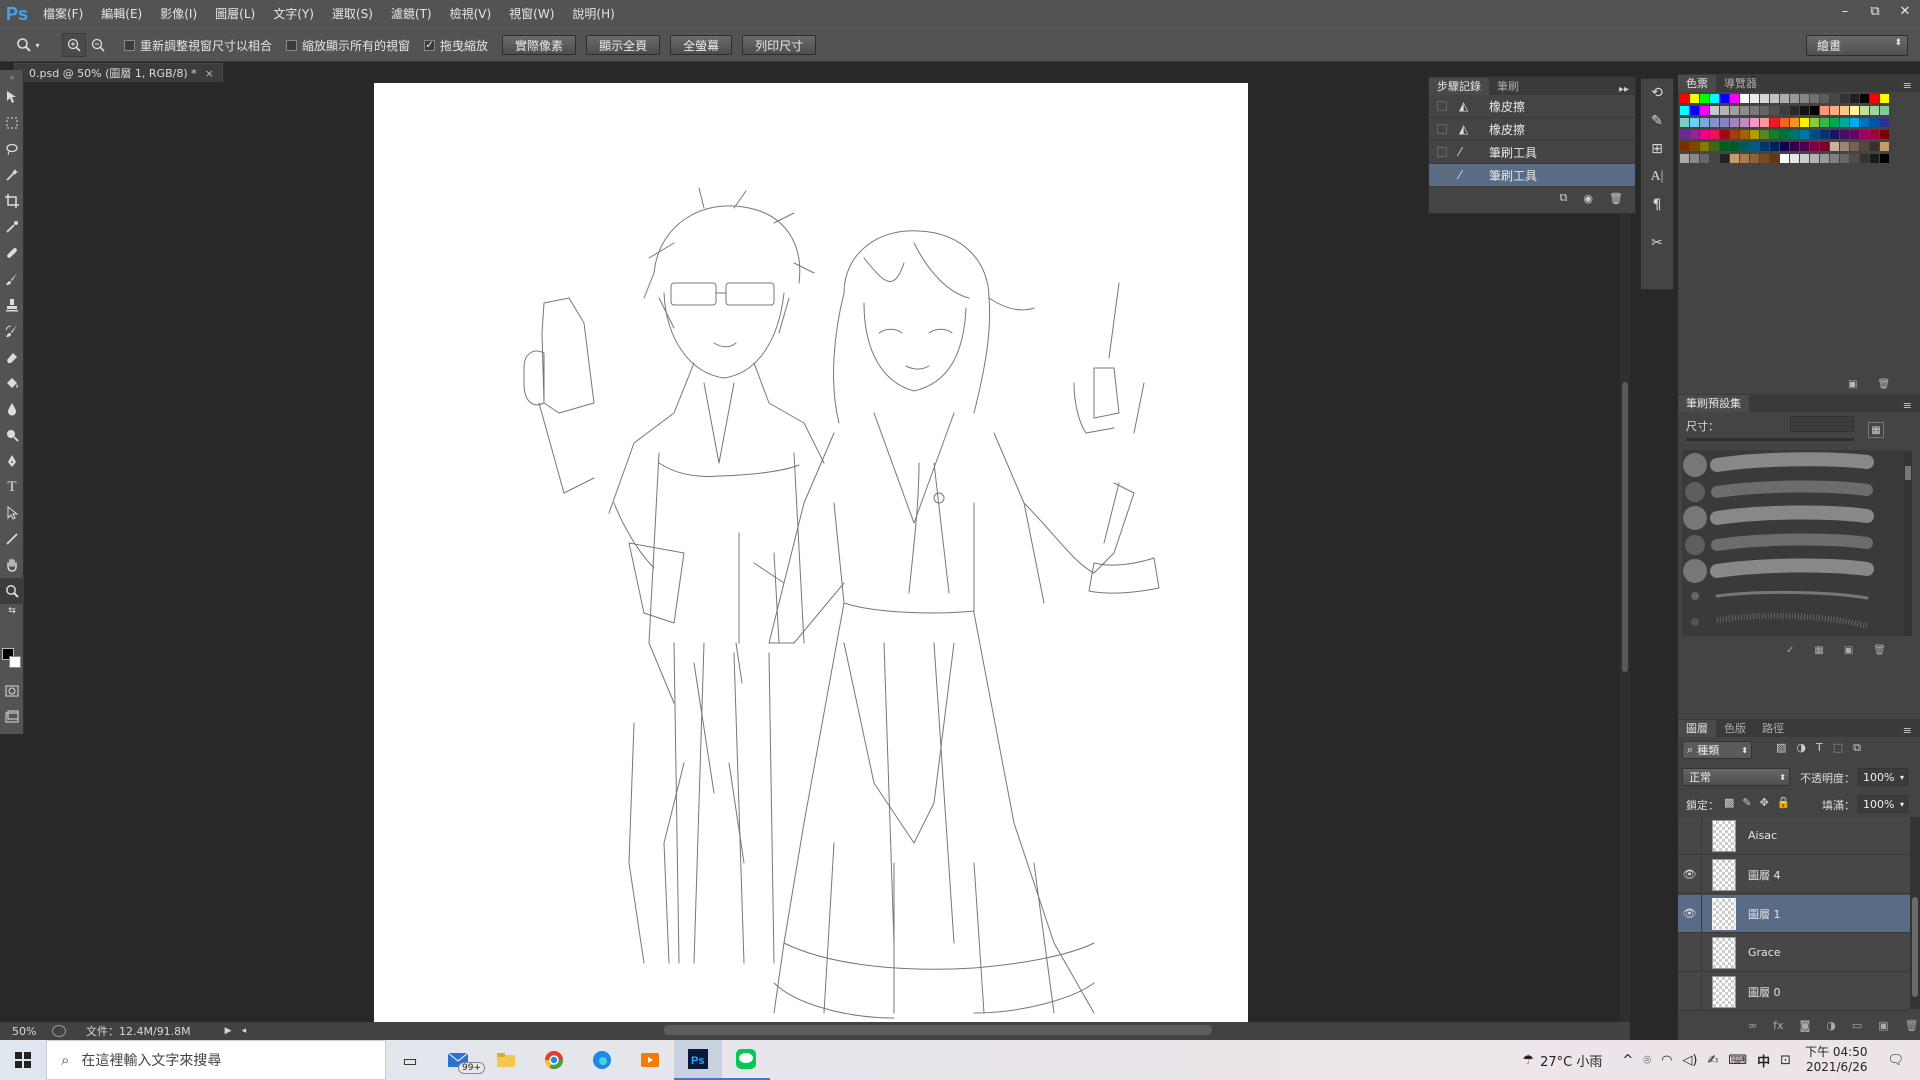 This screenshot has width=1920, height=1080. What do you see at coordinates (1713, 403) in the screenshot?
I see `tab-brush-presets: 筆刷預設集` at bounding box center [1713, 403].